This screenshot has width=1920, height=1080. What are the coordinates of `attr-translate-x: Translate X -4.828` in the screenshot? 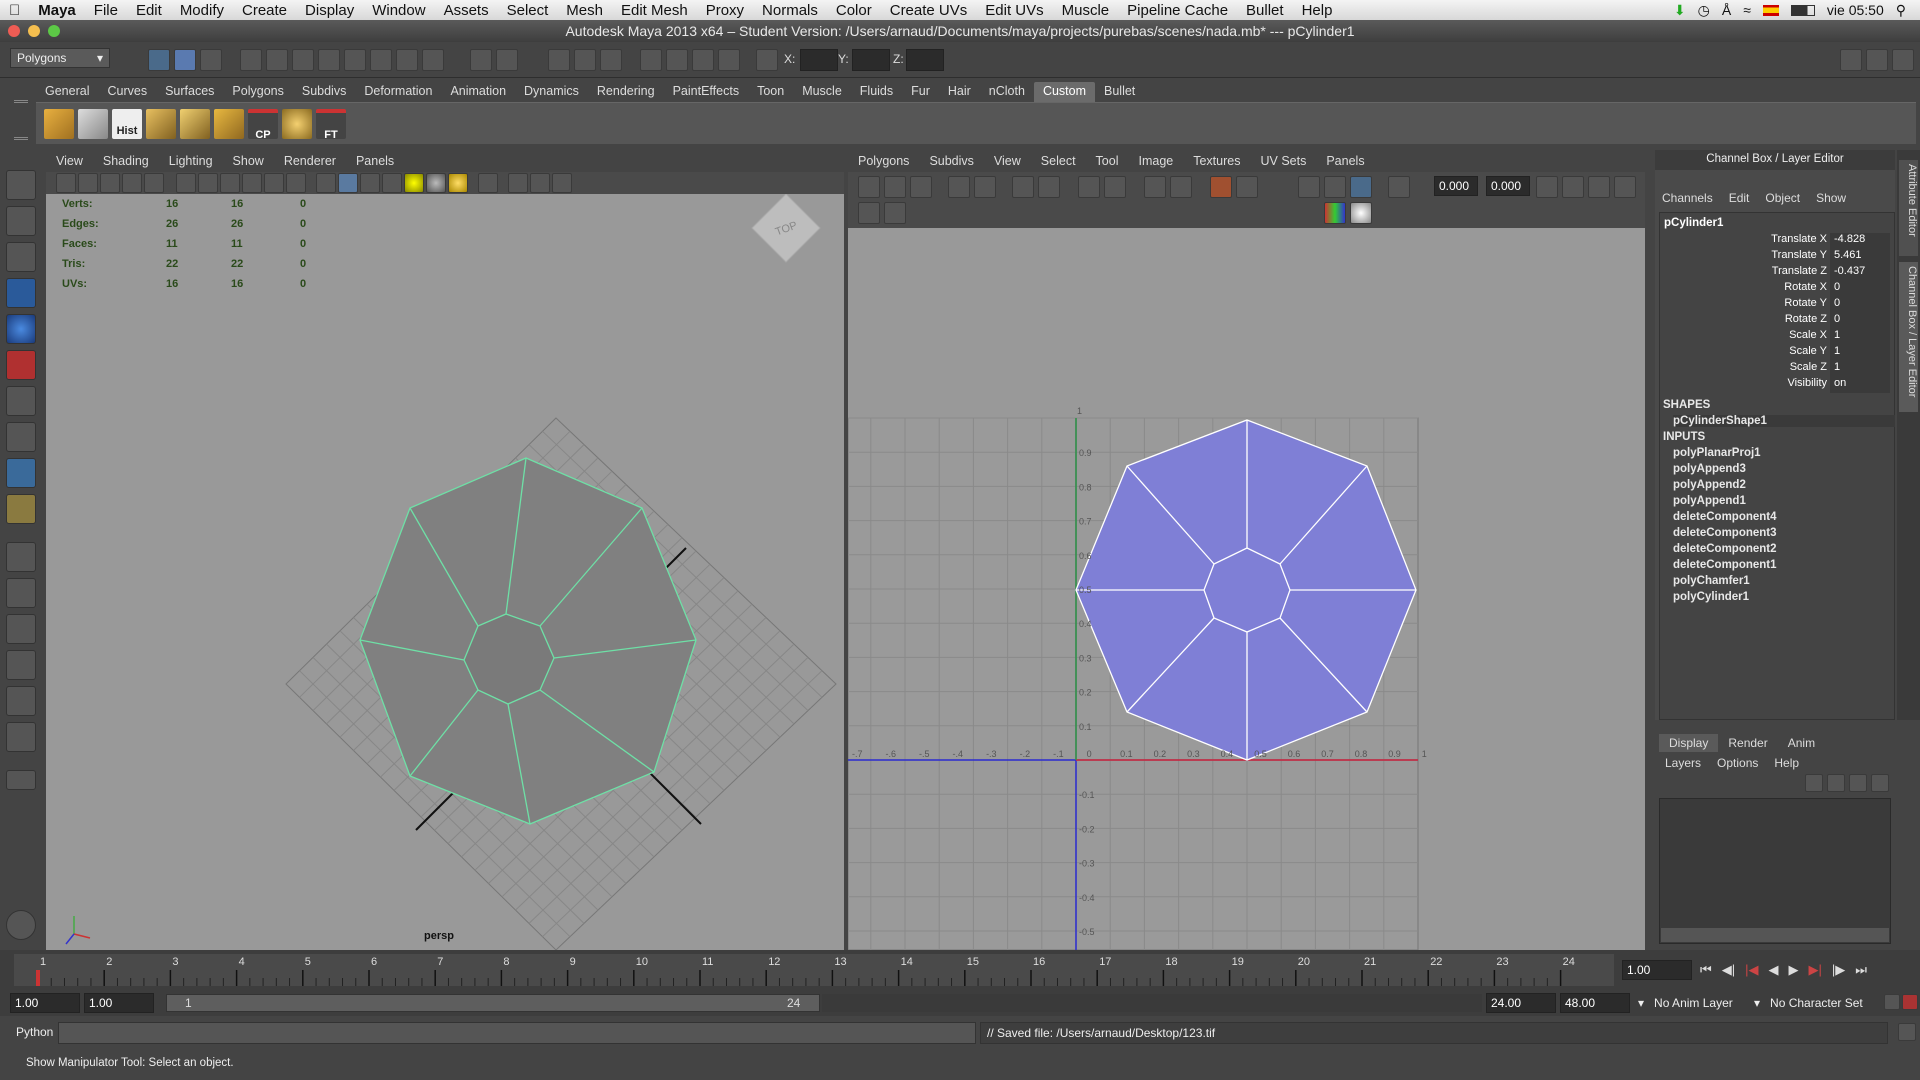 It's located at (1775, 241).